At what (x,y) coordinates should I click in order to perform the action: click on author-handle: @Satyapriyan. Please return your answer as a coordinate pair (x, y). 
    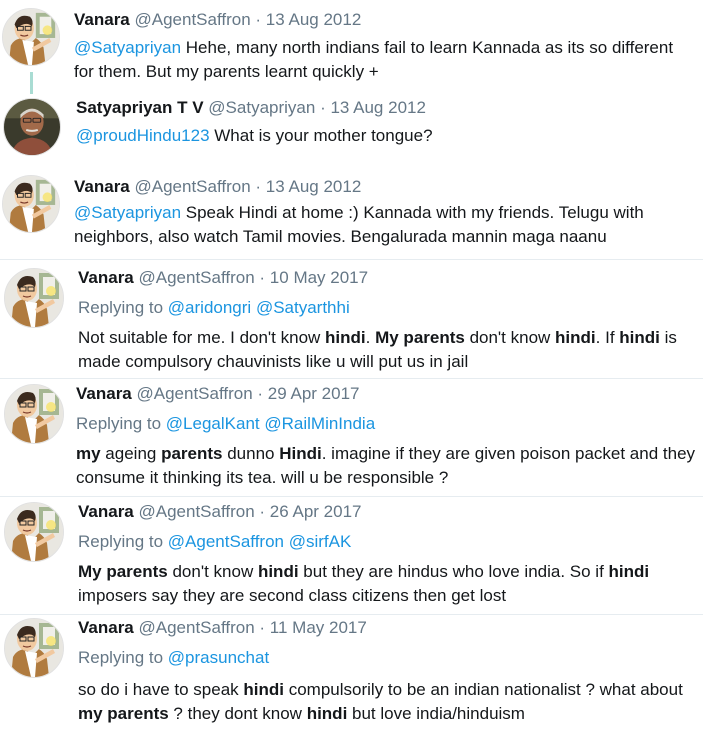
    Looking at the image, I should click on (261, 107).